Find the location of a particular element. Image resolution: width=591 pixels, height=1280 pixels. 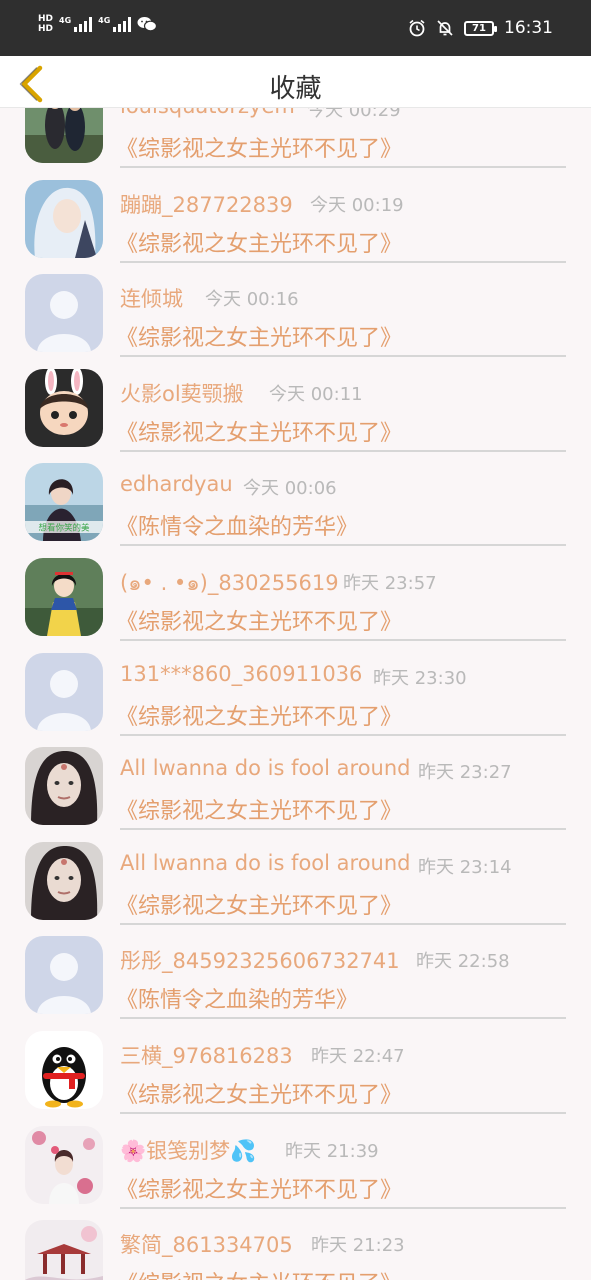

status-right: 71 16:31 is located at coordinates (480, 28).